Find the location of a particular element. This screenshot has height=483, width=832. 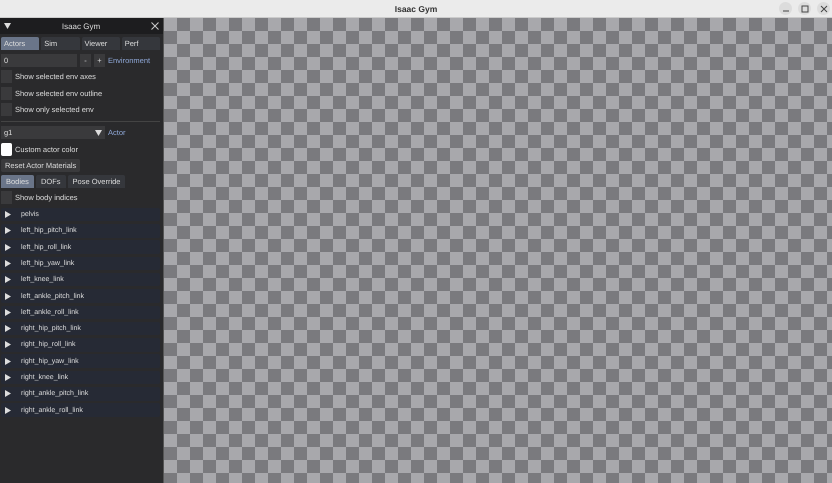

close-button is located at coordinates (823, 8).